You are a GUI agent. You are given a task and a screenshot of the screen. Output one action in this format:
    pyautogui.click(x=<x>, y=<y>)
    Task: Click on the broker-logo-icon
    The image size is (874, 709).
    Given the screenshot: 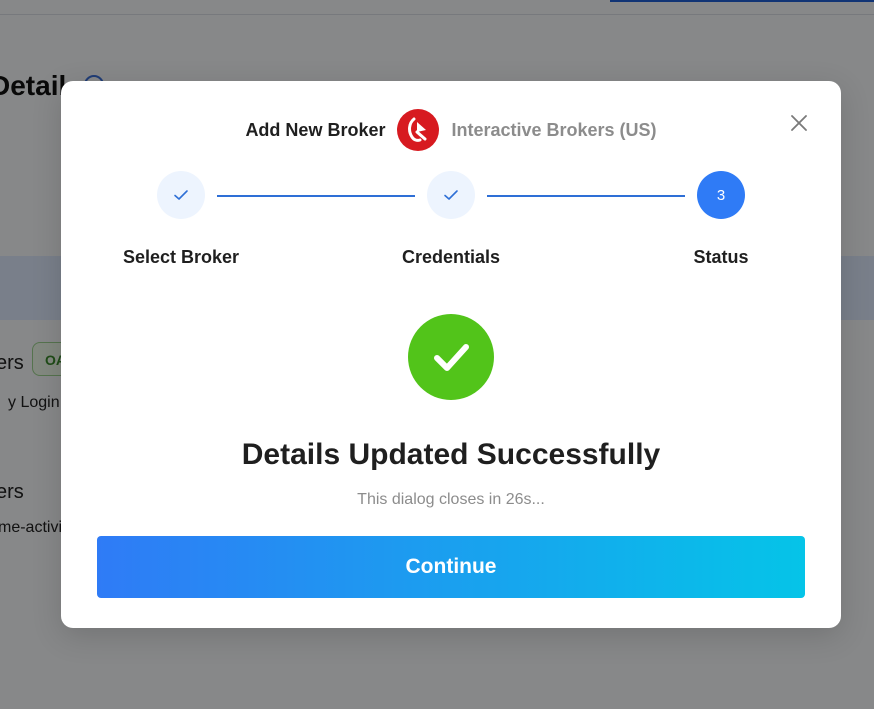 What is the action you would take?
    pyautogui.click(x=418, y=130)
    